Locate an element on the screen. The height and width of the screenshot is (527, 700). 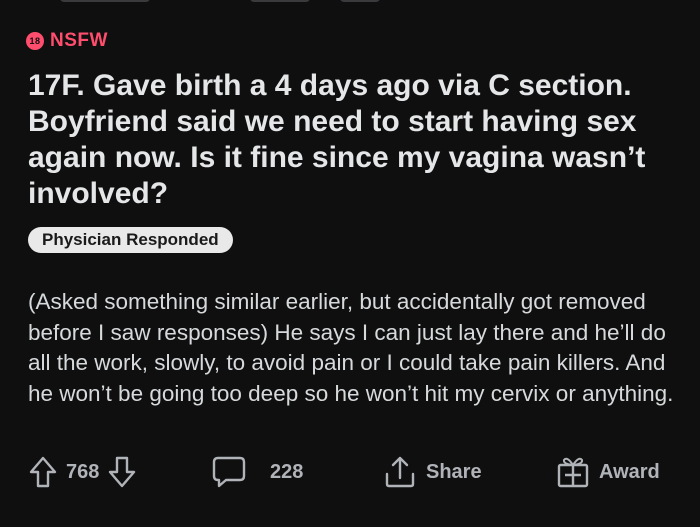
award-button: Award is located at coordinates (607, 472).